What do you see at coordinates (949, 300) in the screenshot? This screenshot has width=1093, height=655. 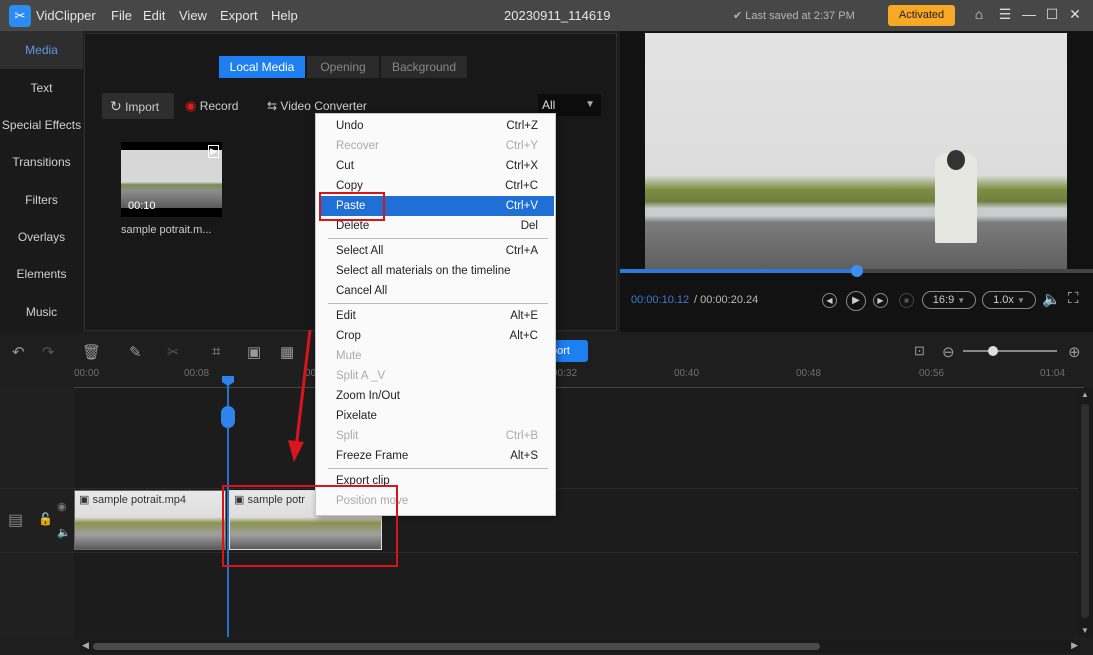 I see `aspect-ratio-select: 16:9 ▼` at bounding box center [949, 300].